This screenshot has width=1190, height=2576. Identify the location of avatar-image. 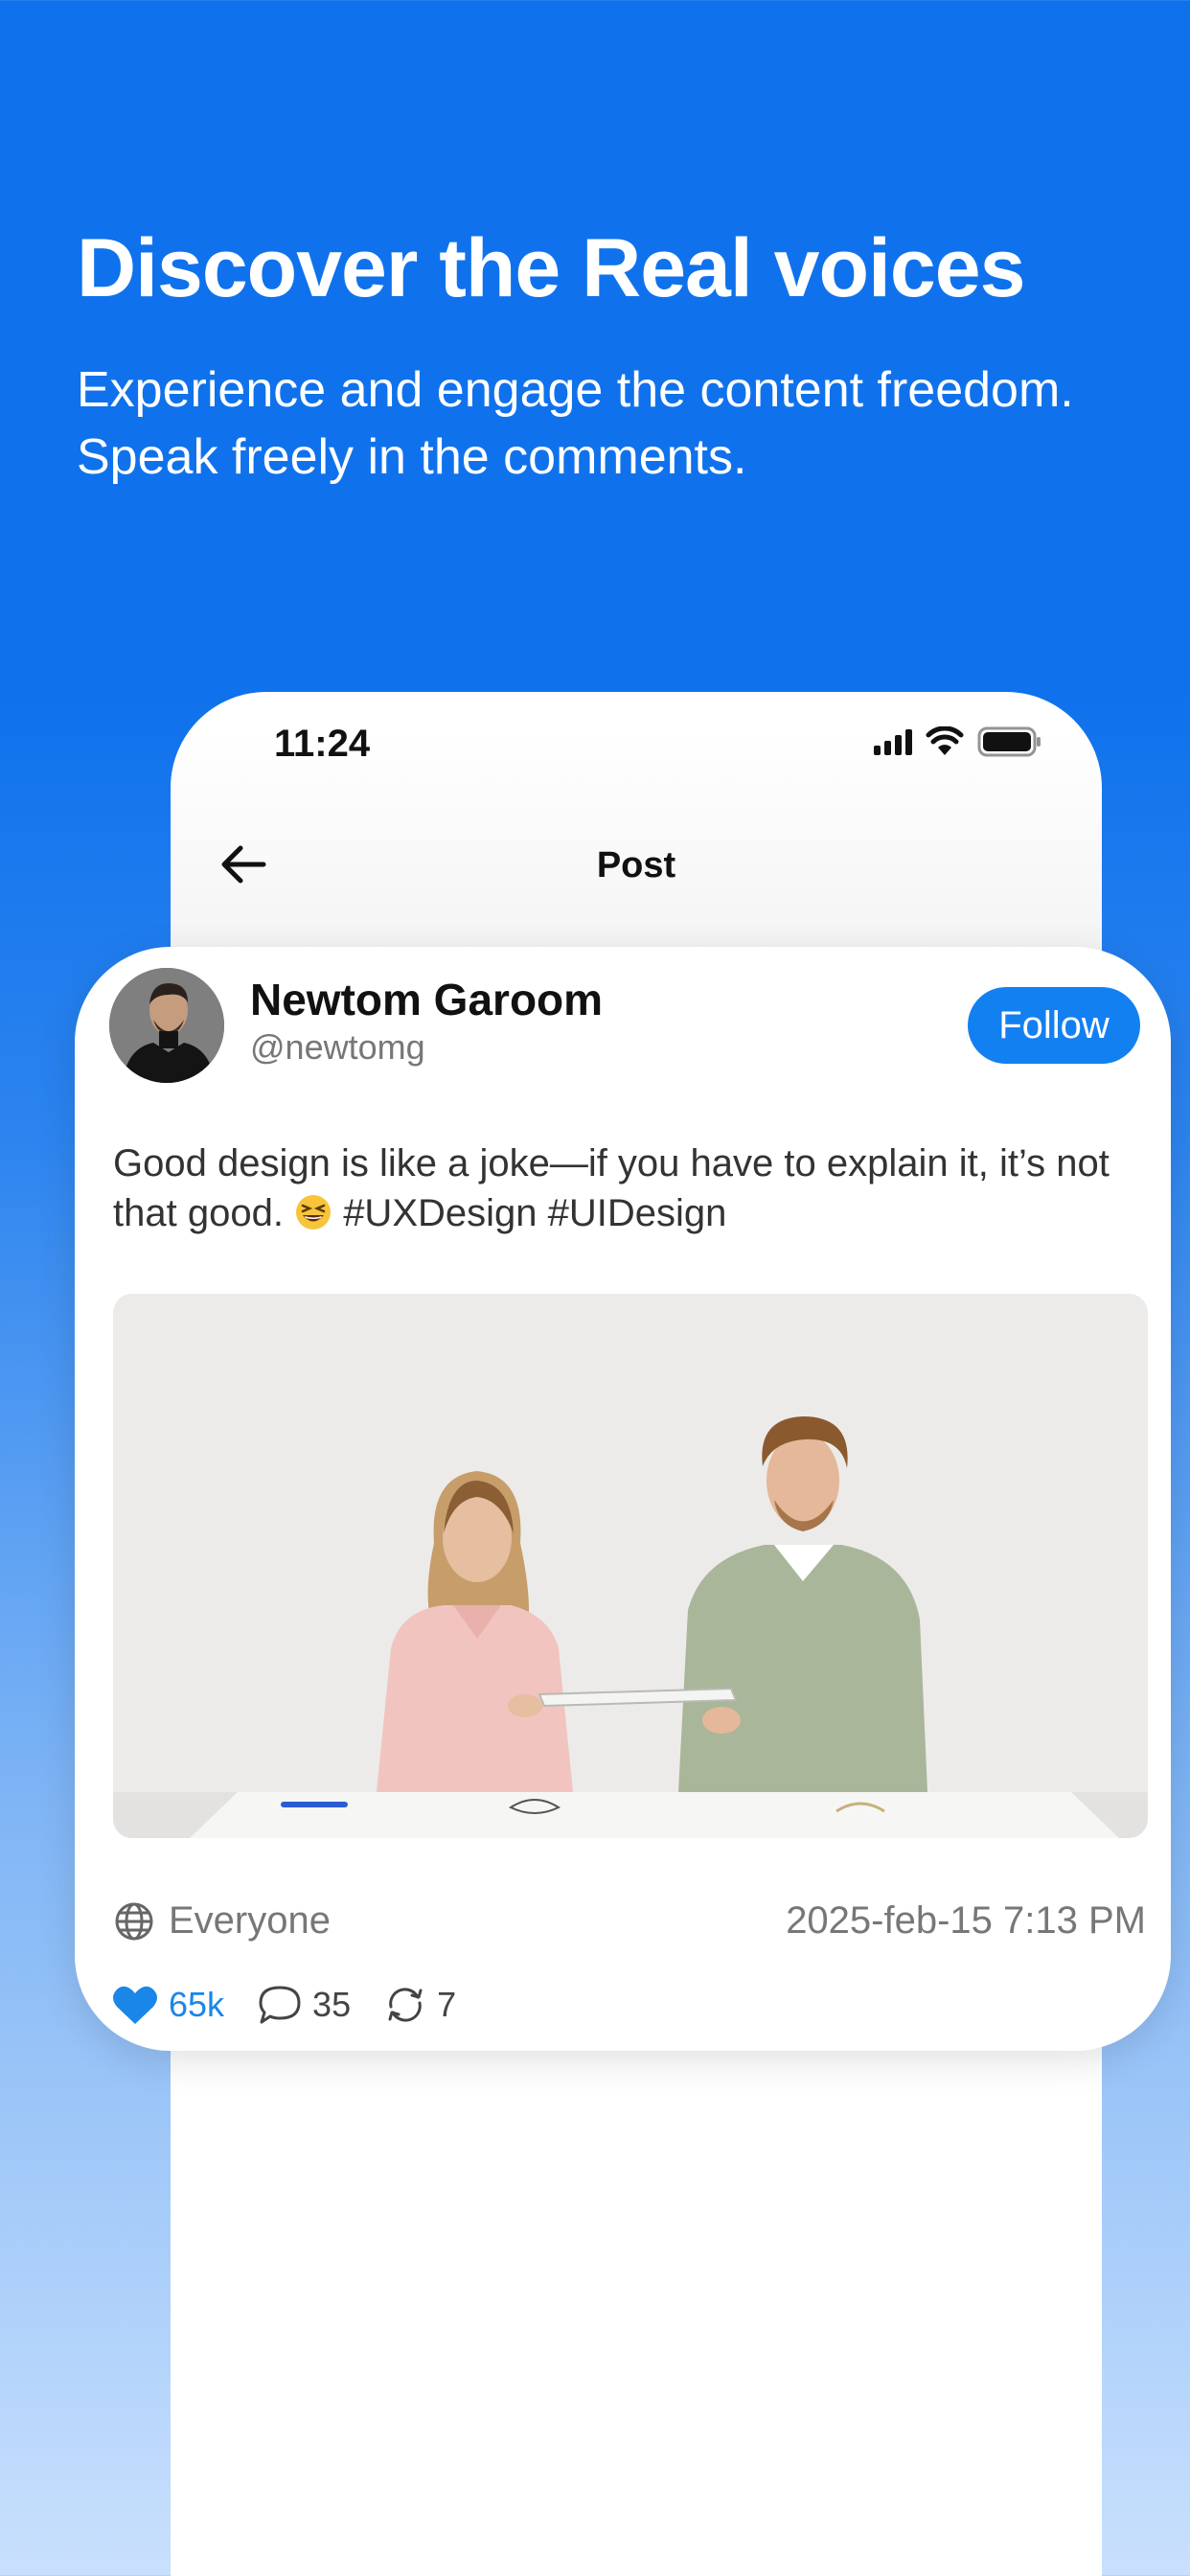
(167, 1025).